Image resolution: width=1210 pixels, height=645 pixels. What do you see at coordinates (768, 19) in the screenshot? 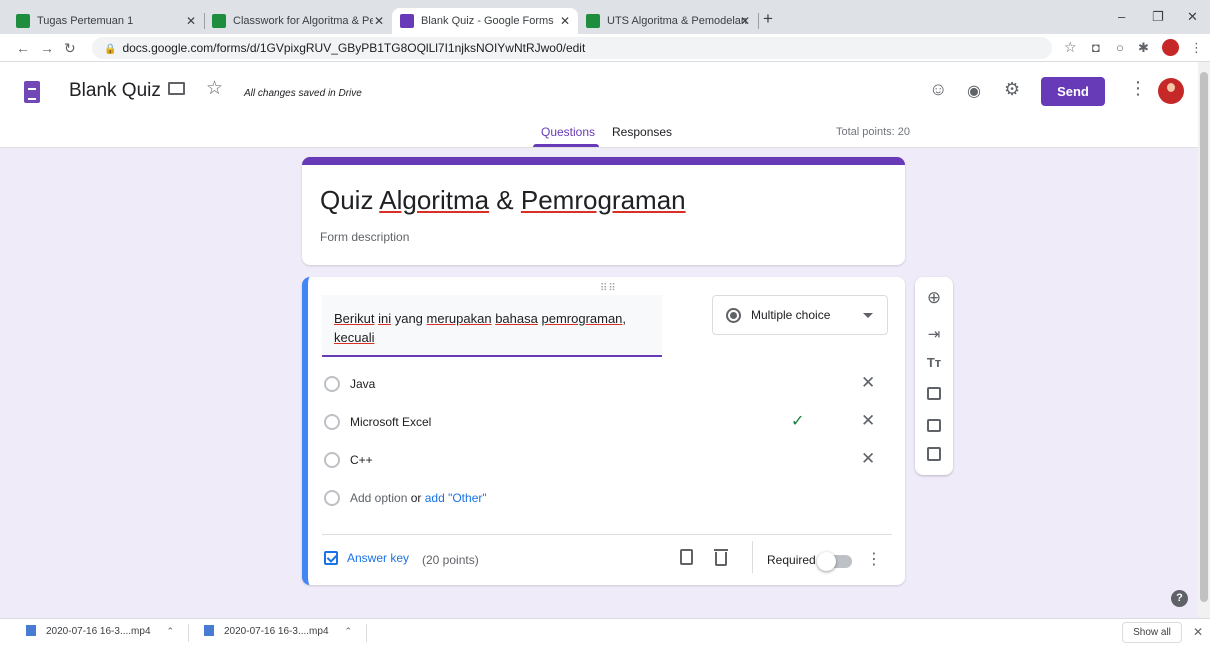
I see `new-tab-button: +` at bounding box center [768, 19].